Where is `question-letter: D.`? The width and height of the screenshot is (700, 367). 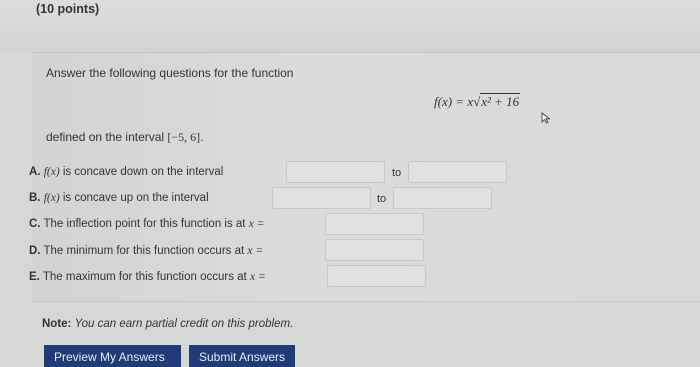
question-letter: D. is located at coordinates (35, 251).